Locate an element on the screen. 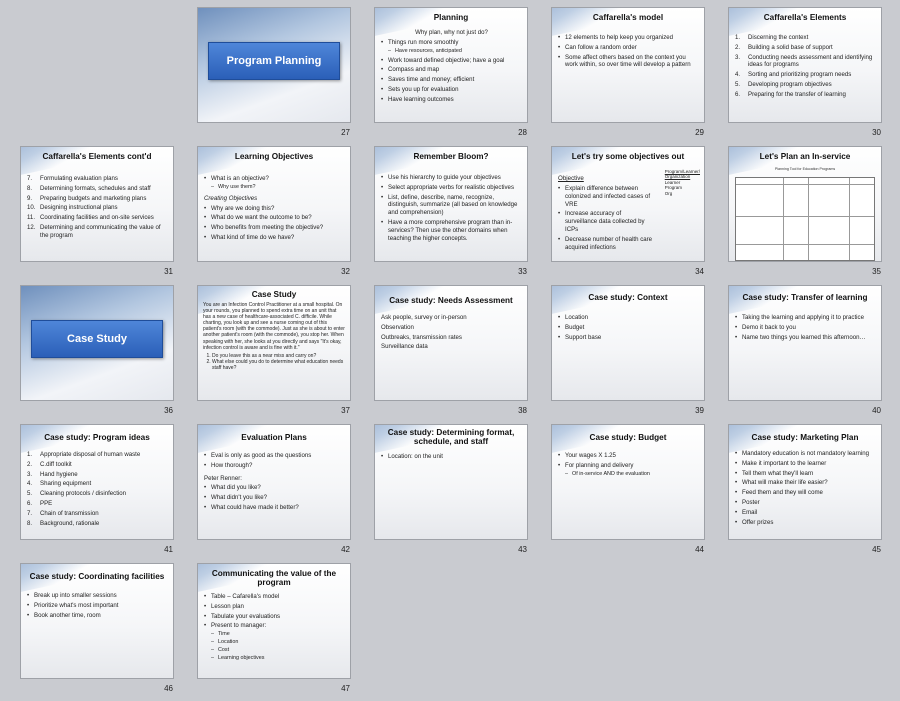 The height and width of the screenshot is (701, 900). slide-number: 44 is located at coordinates (699, 549).